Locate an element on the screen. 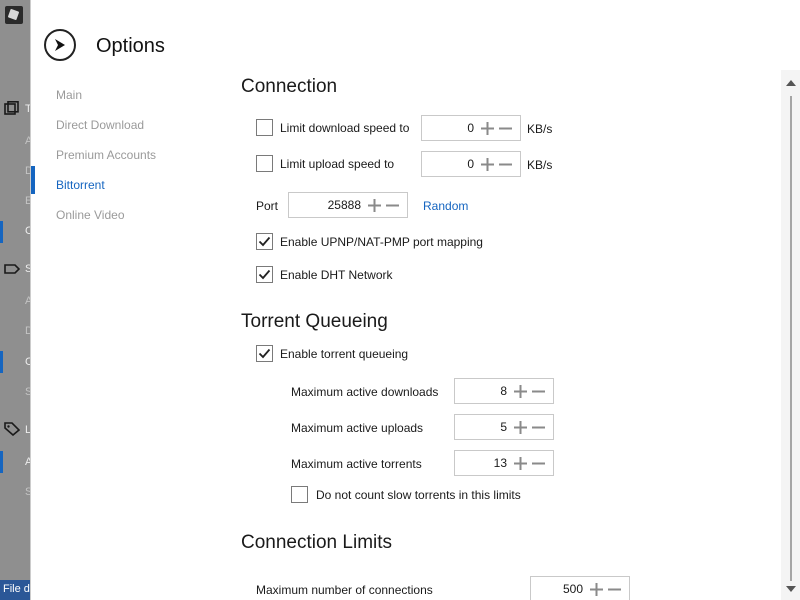 This screenshot has width=800, height=600. download-limit-unit: KB/s is located at coordinates (540, 129).